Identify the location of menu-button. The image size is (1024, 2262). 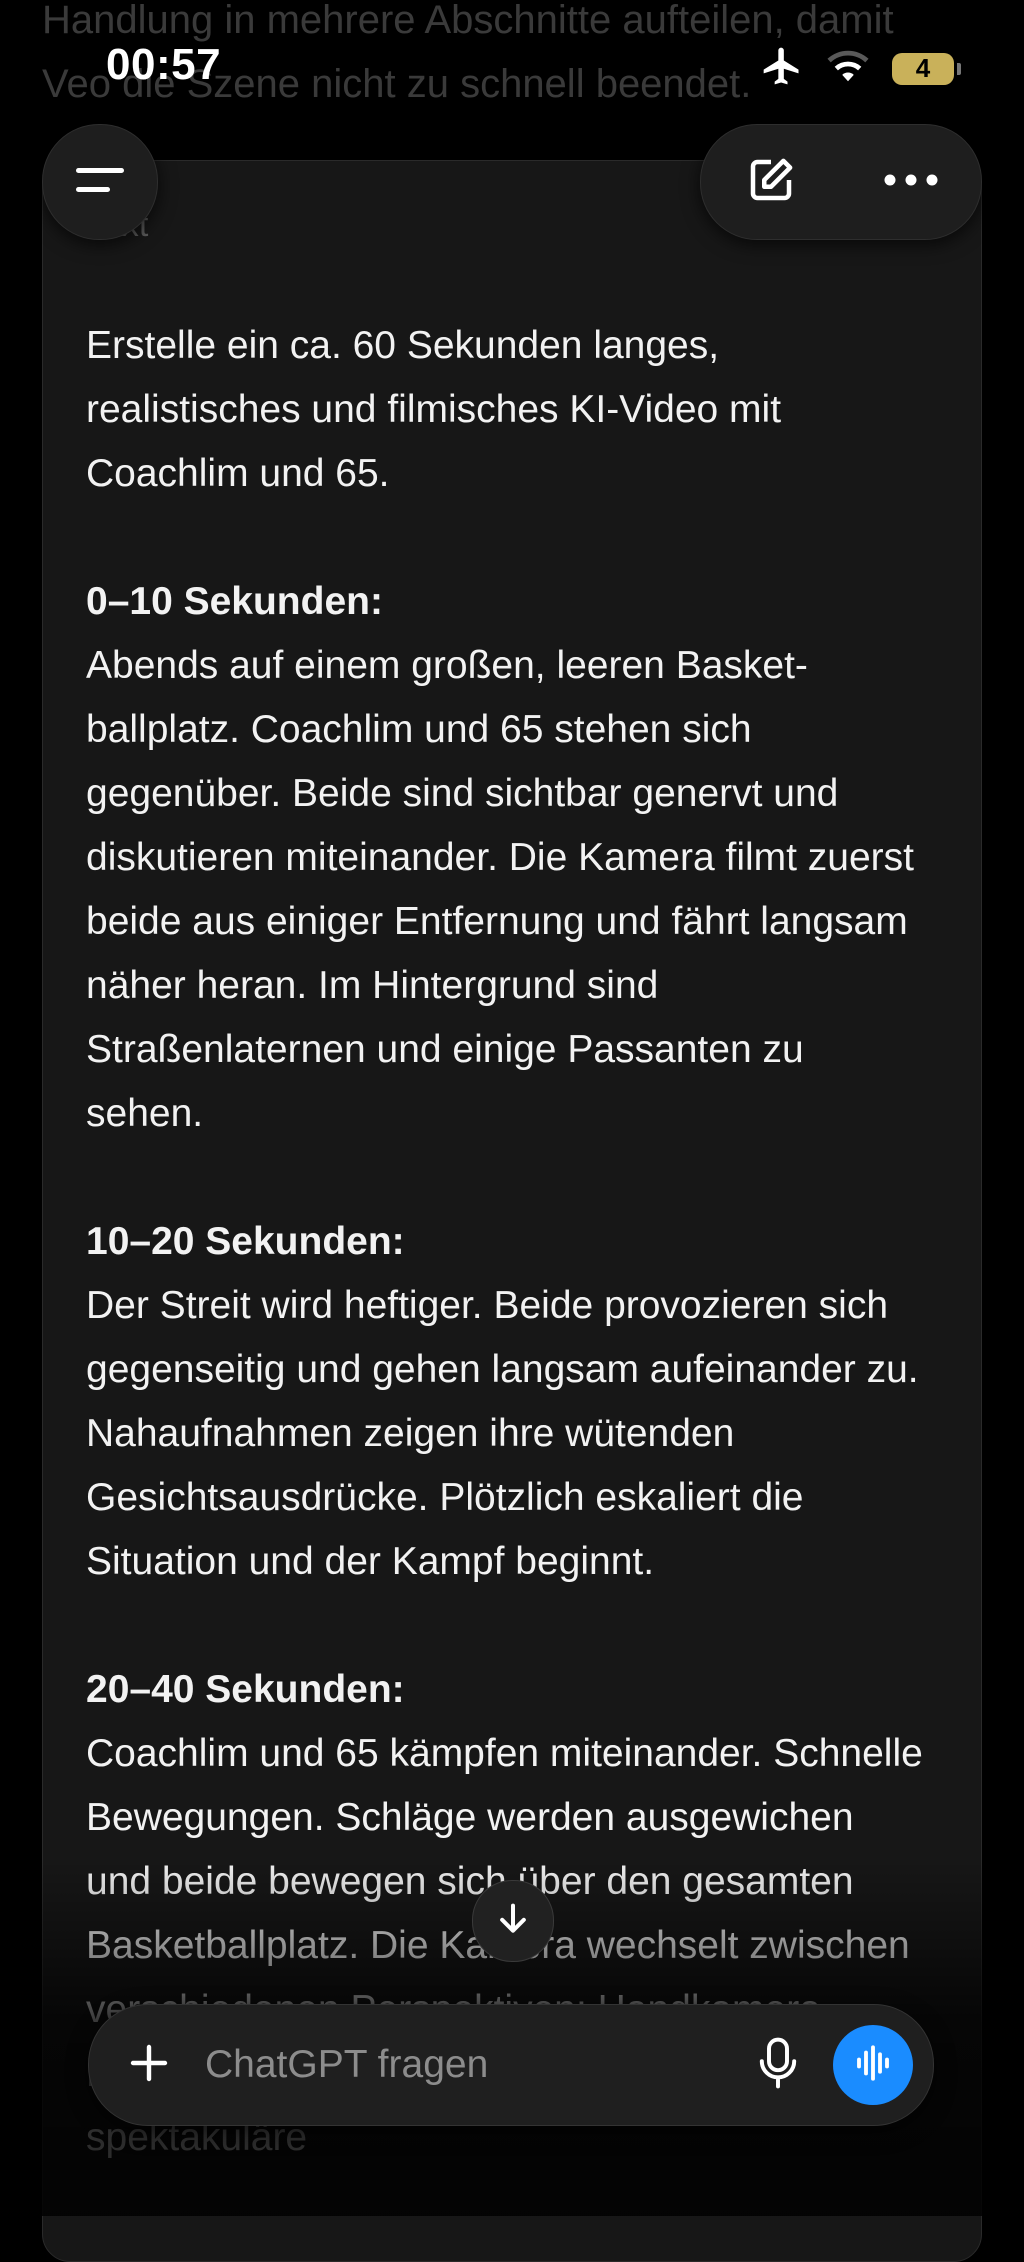
(100, 182).